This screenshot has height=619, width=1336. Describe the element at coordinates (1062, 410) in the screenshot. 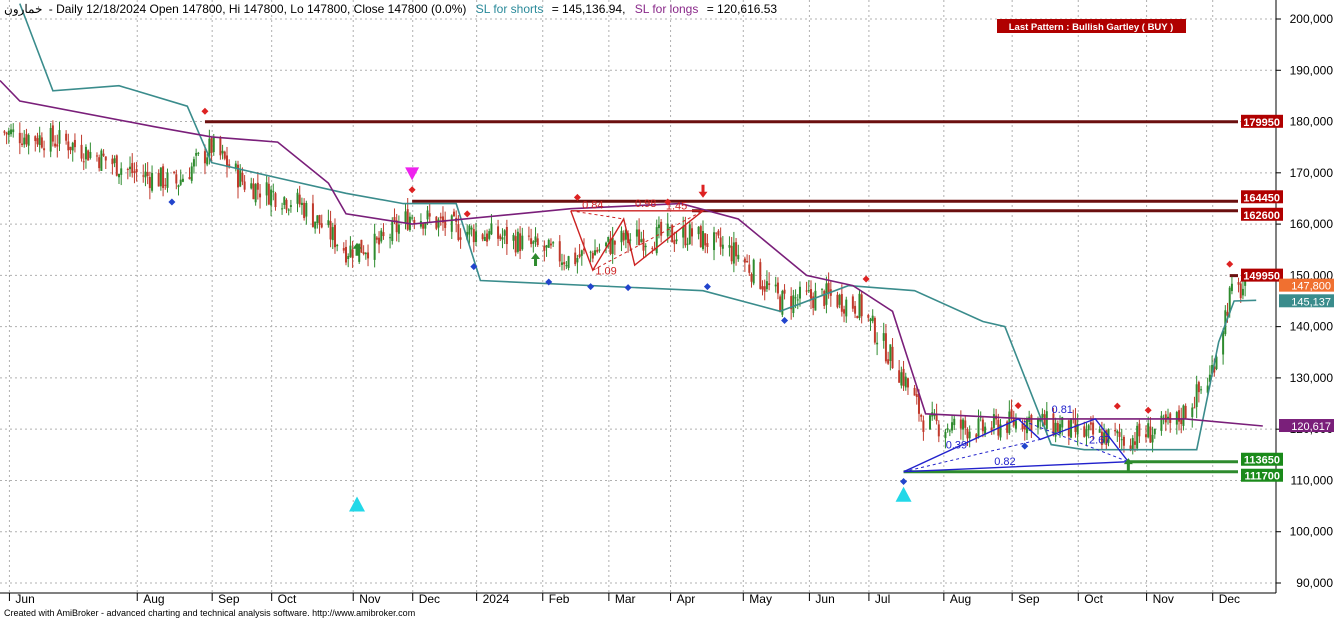

I see `pattern-ratio-label: 0.81` at that location.